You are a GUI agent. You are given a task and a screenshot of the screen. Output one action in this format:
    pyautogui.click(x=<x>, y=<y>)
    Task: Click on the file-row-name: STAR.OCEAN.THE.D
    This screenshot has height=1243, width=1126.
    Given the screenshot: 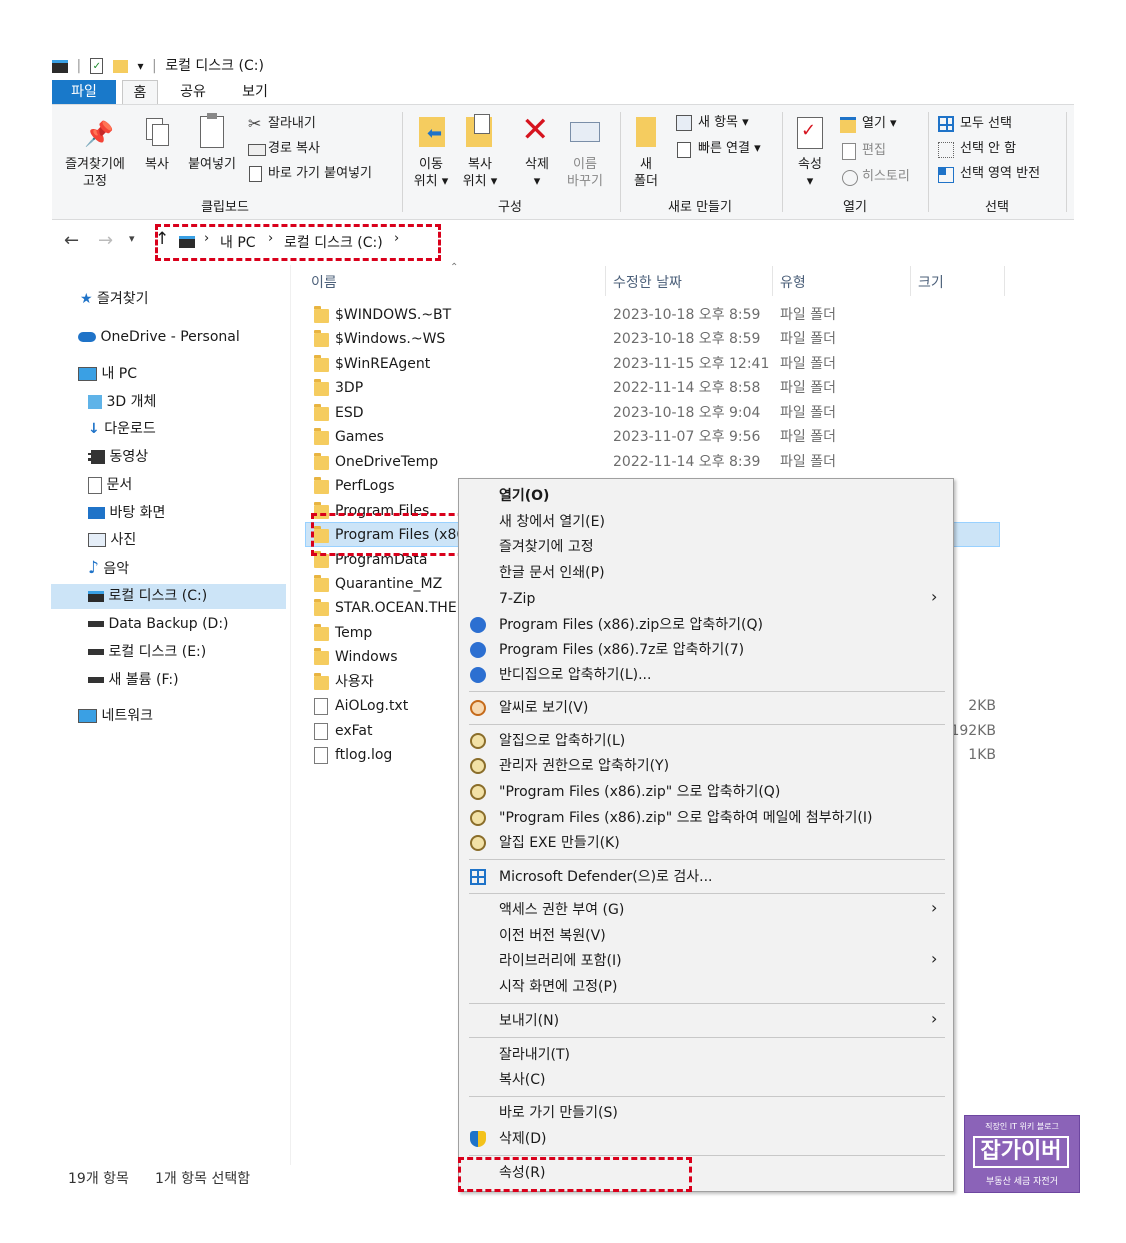 What is the action you would take?
    pyautogui.click(x=403, y=608)
    